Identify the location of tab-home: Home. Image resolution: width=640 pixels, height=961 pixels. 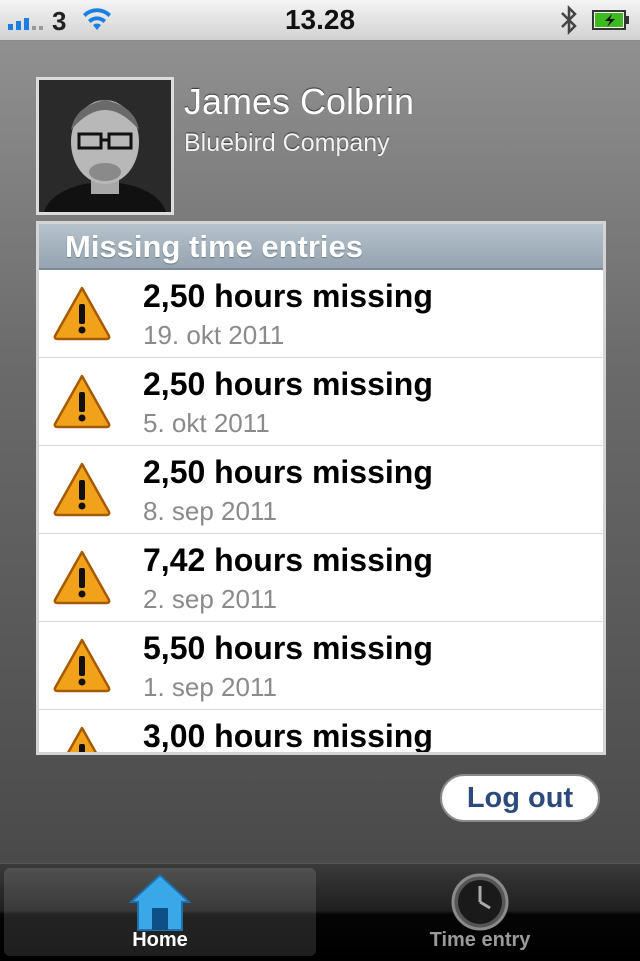
(160, 912).